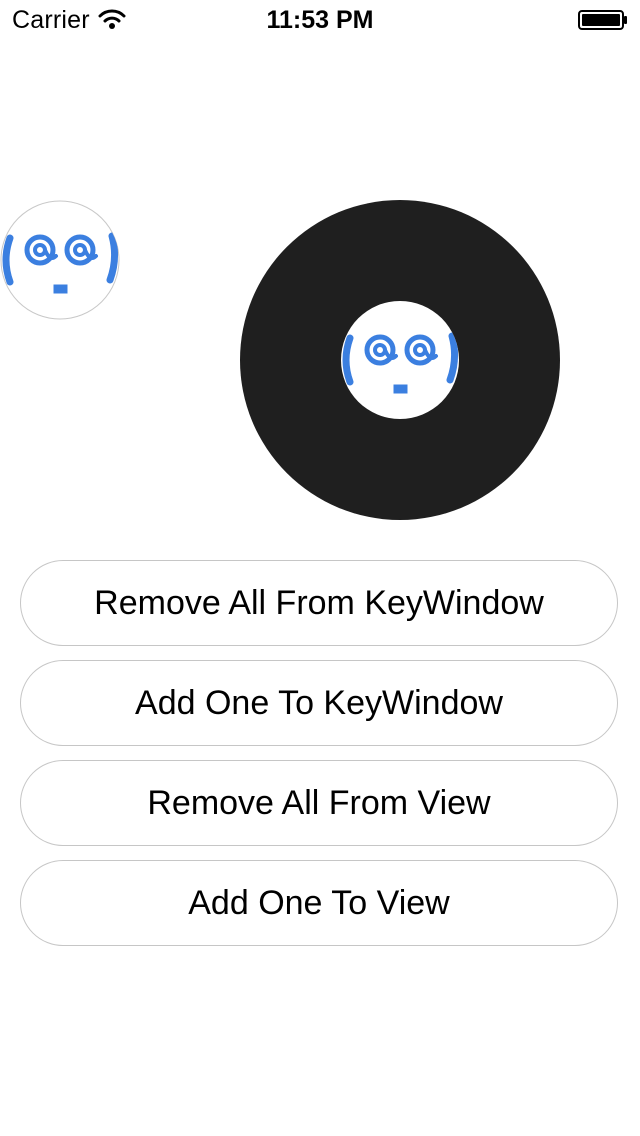 Image resolution: width=640 pixels, height=1136 pixels. I want to click on battery-icon, so click(602, 20).